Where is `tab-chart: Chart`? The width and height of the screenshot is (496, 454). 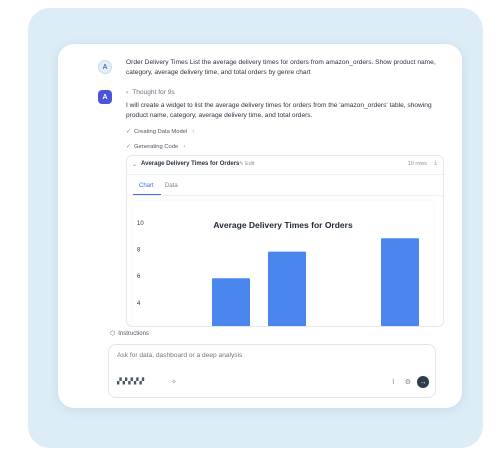 tab-chart: Chart is located at coordinates (146, 186).